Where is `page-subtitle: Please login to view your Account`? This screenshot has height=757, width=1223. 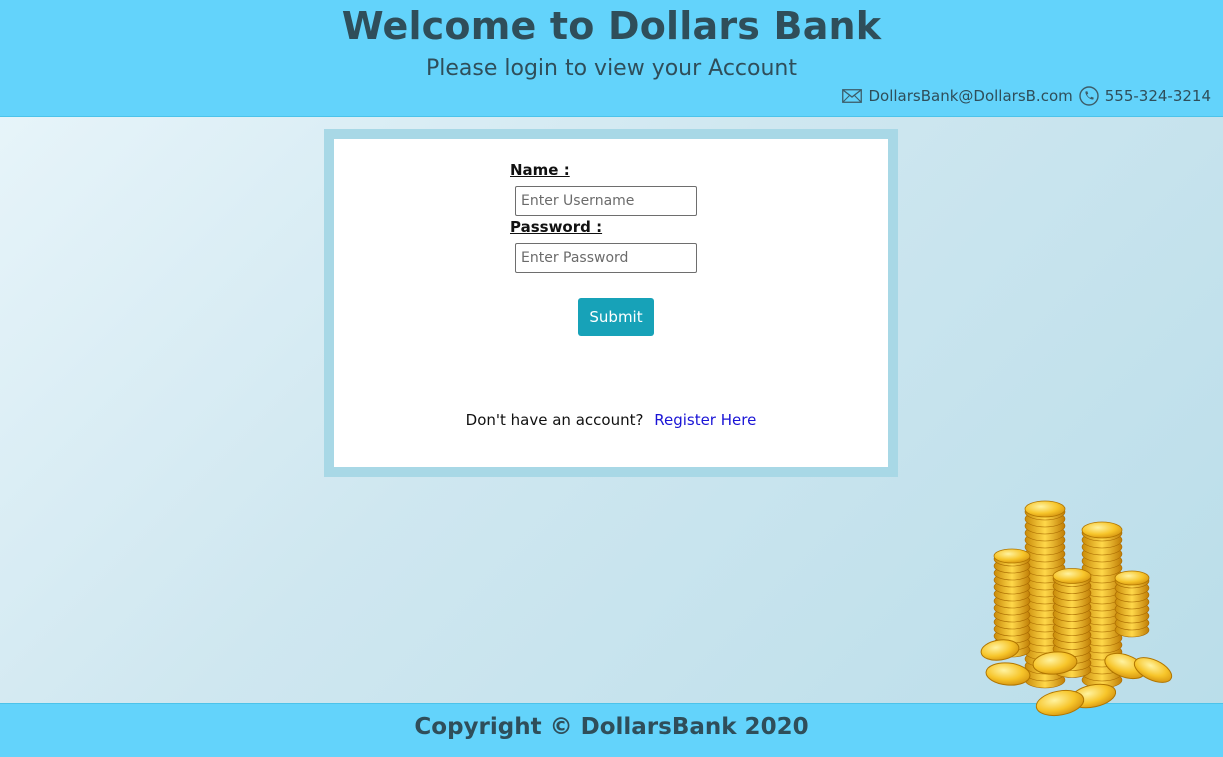 page-subtitle: Please login to view your Account is located at coordinates (611, 68).